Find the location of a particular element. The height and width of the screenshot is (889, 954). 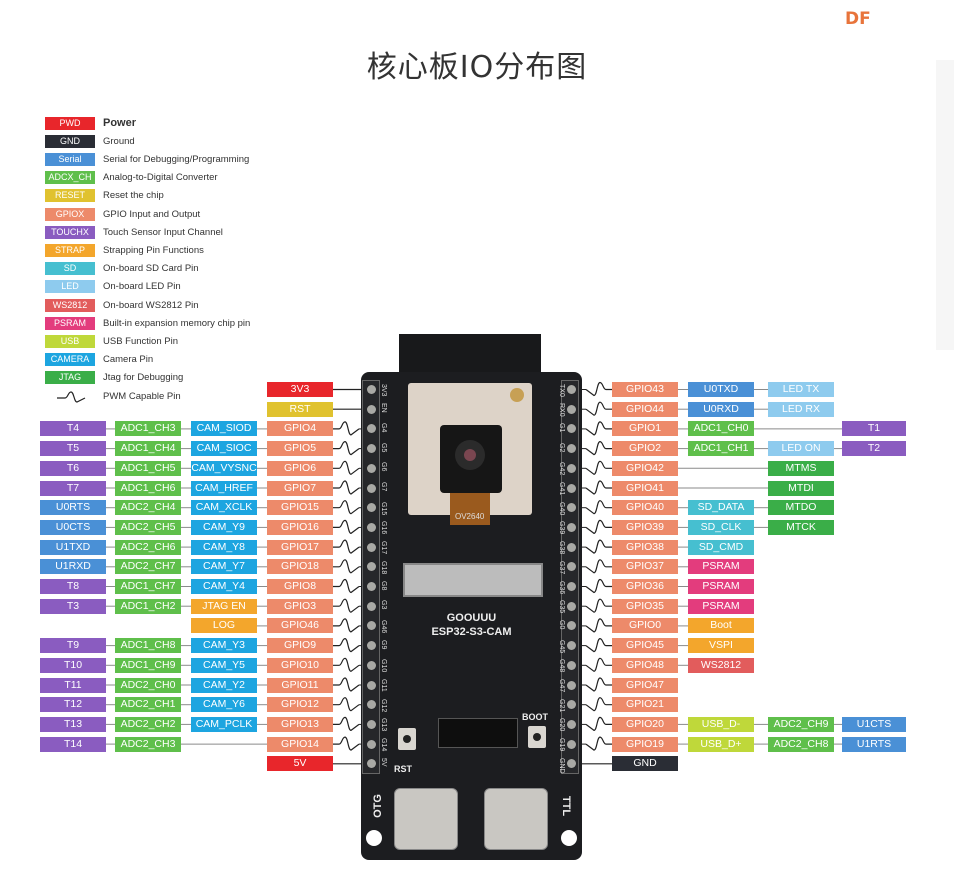

pin-label-led-on: LED ON is located at coordinates (801, 449).